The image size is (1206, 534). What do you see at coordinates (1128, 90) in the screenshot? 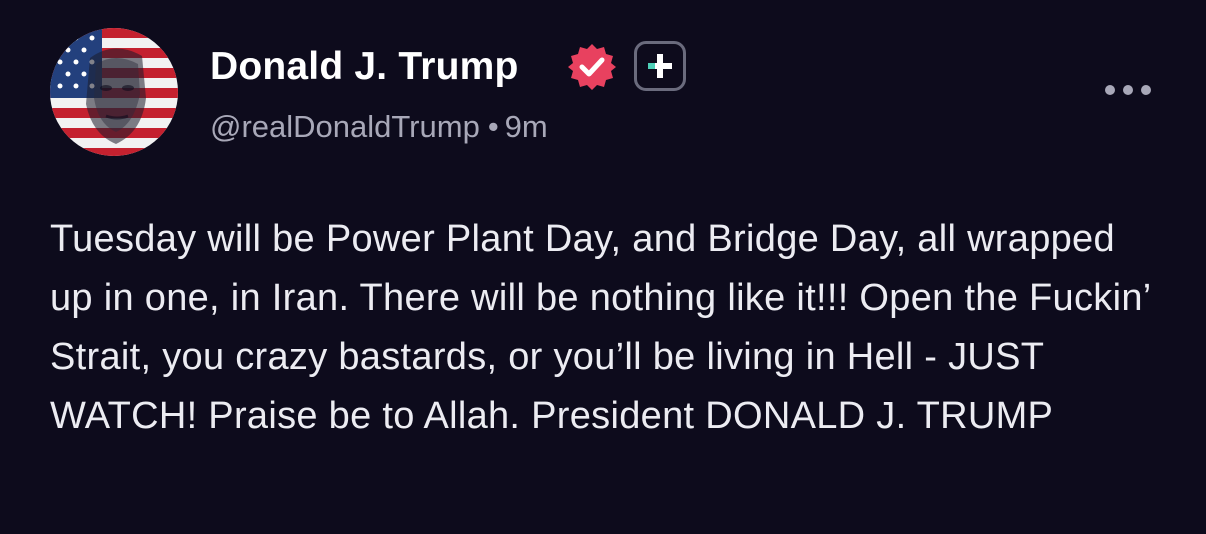
I see `more-options-icon` at bounding box center [1128, 90].